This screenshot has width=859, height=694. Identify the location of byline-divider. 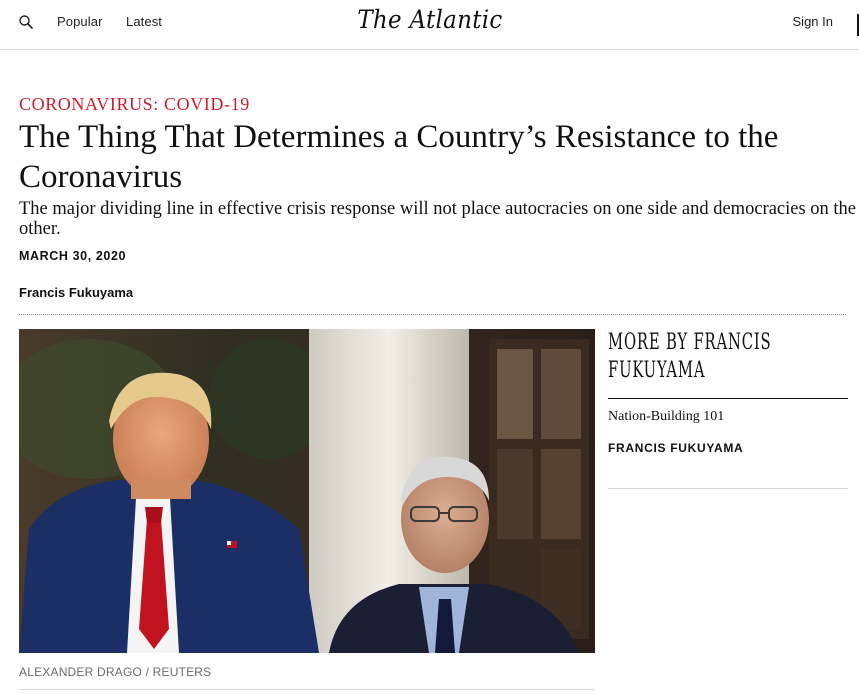
(432, 314).